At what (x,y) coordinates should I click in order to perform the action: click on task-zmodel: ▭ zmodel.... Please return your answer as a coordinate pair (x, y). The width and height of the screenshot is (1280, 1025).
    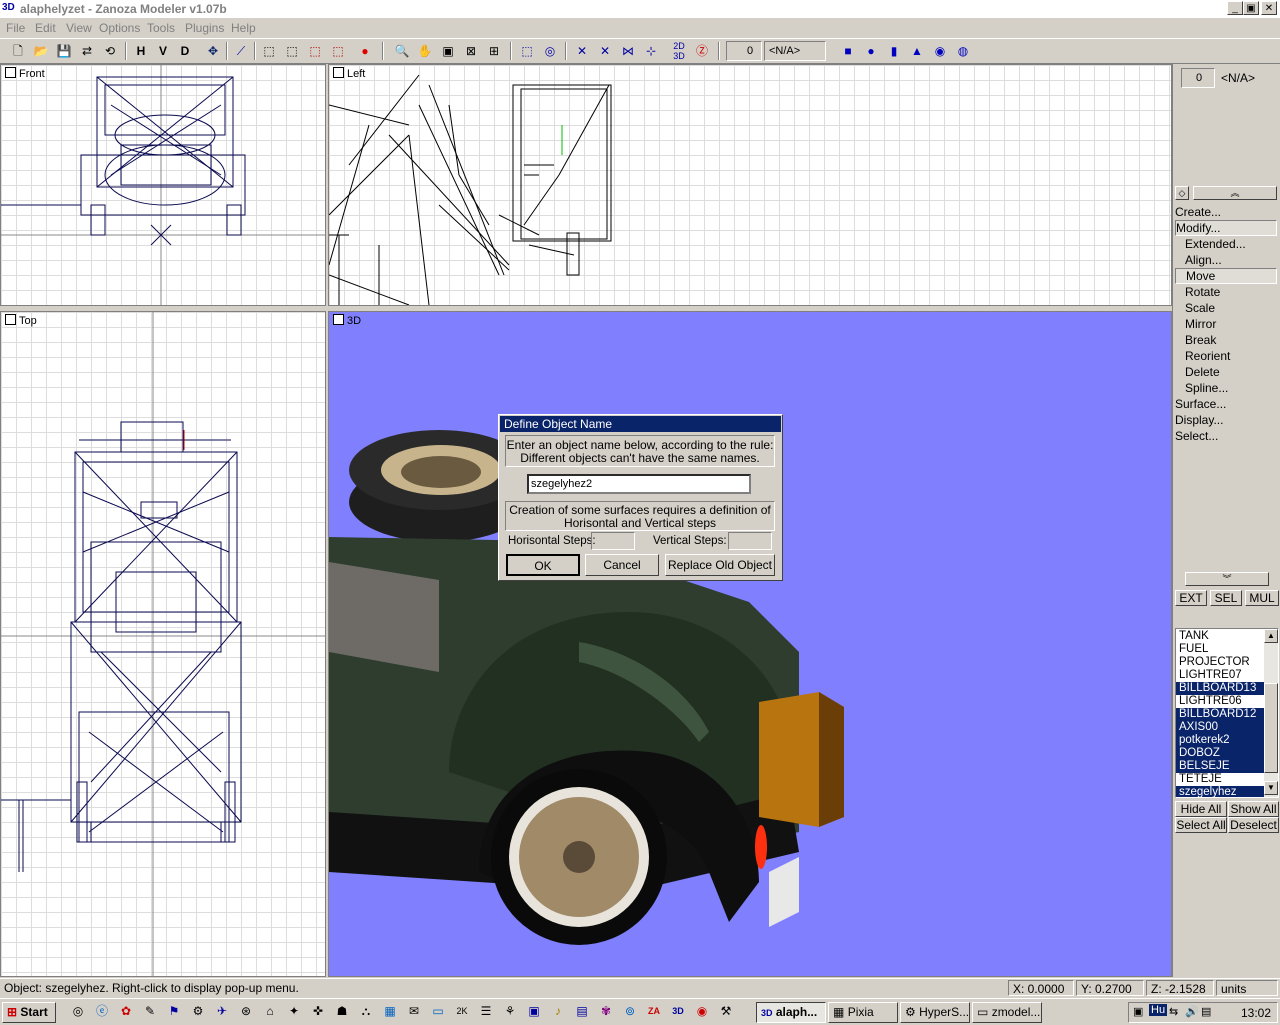
    Looking at the image, I should click on (1007, 1012).